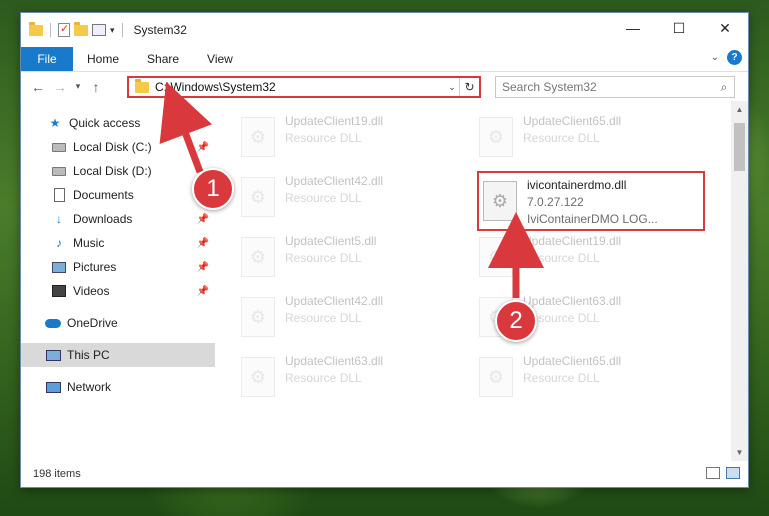  I want to click on address-row: ← → ▾ ↑ C:\Windows\System32 ⌄ ↻ ⌕, so click(384, 86).